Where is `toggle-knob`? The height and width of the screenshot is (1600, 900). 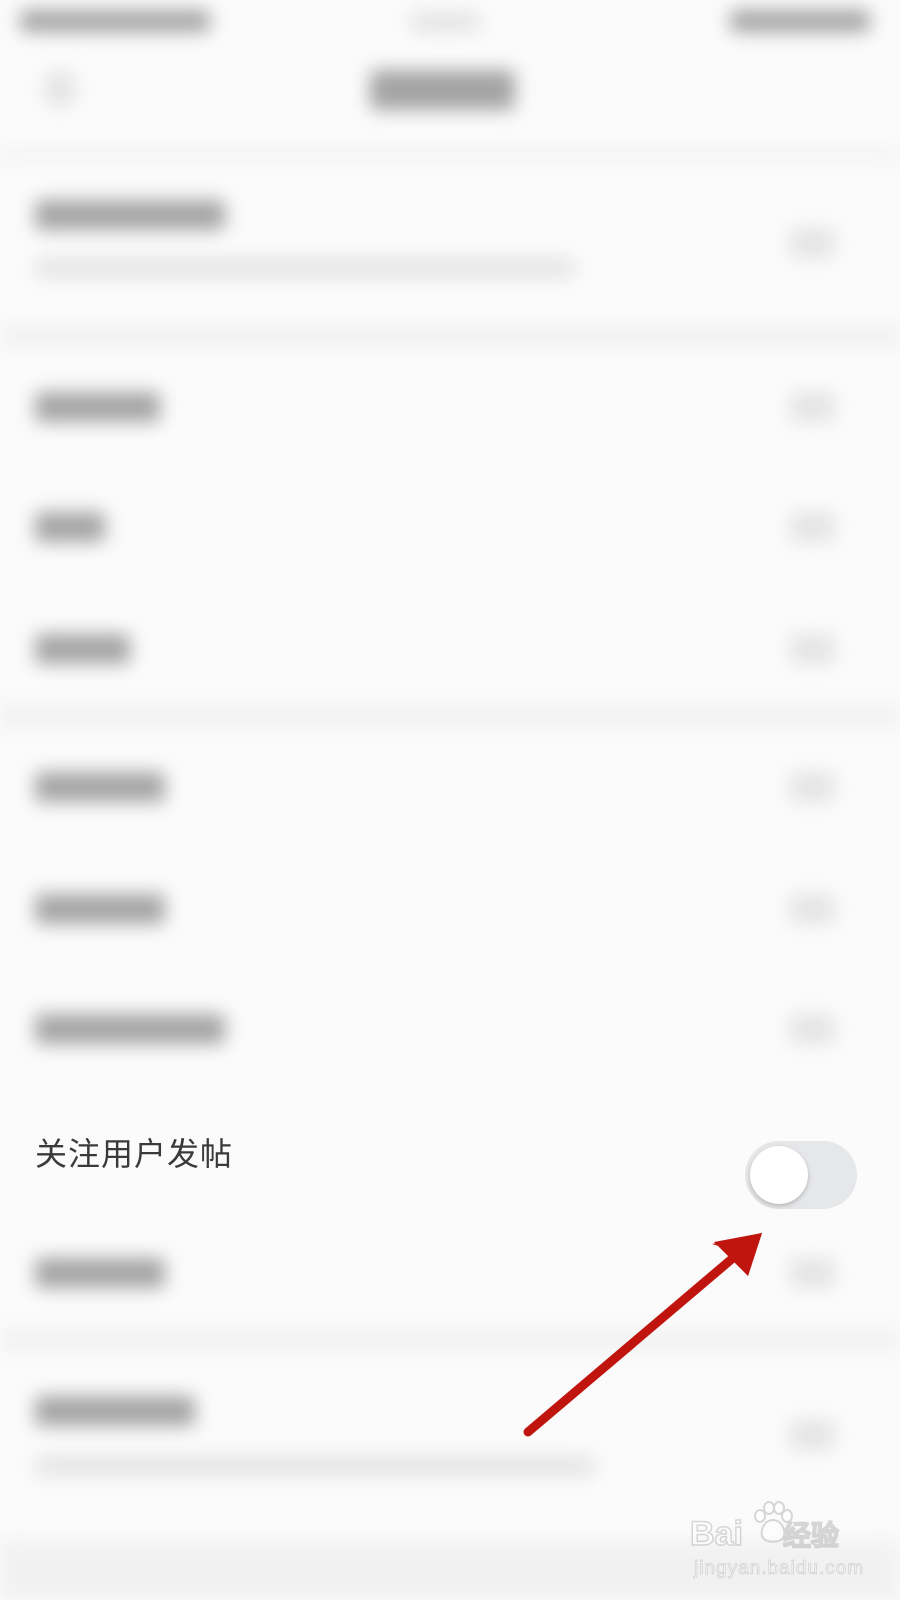
toggle-knob is located at coordinates (779, 1175).